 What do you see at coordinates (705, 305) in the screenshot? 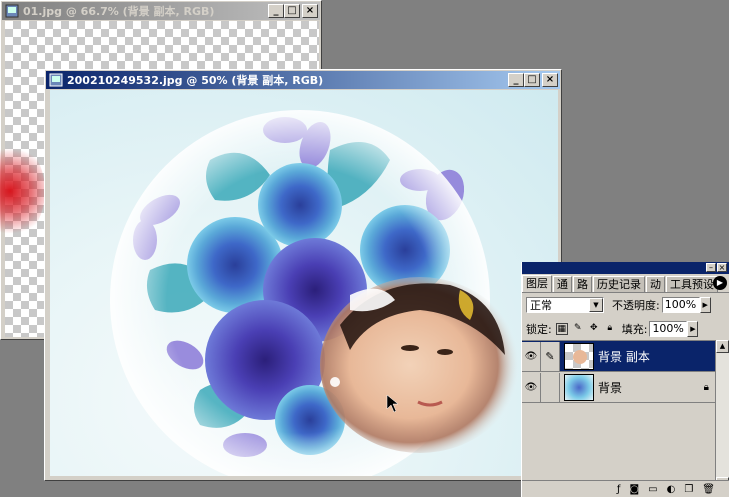
I see `opacity-arrow-icon: ▶` at bounding box center [705, 305].